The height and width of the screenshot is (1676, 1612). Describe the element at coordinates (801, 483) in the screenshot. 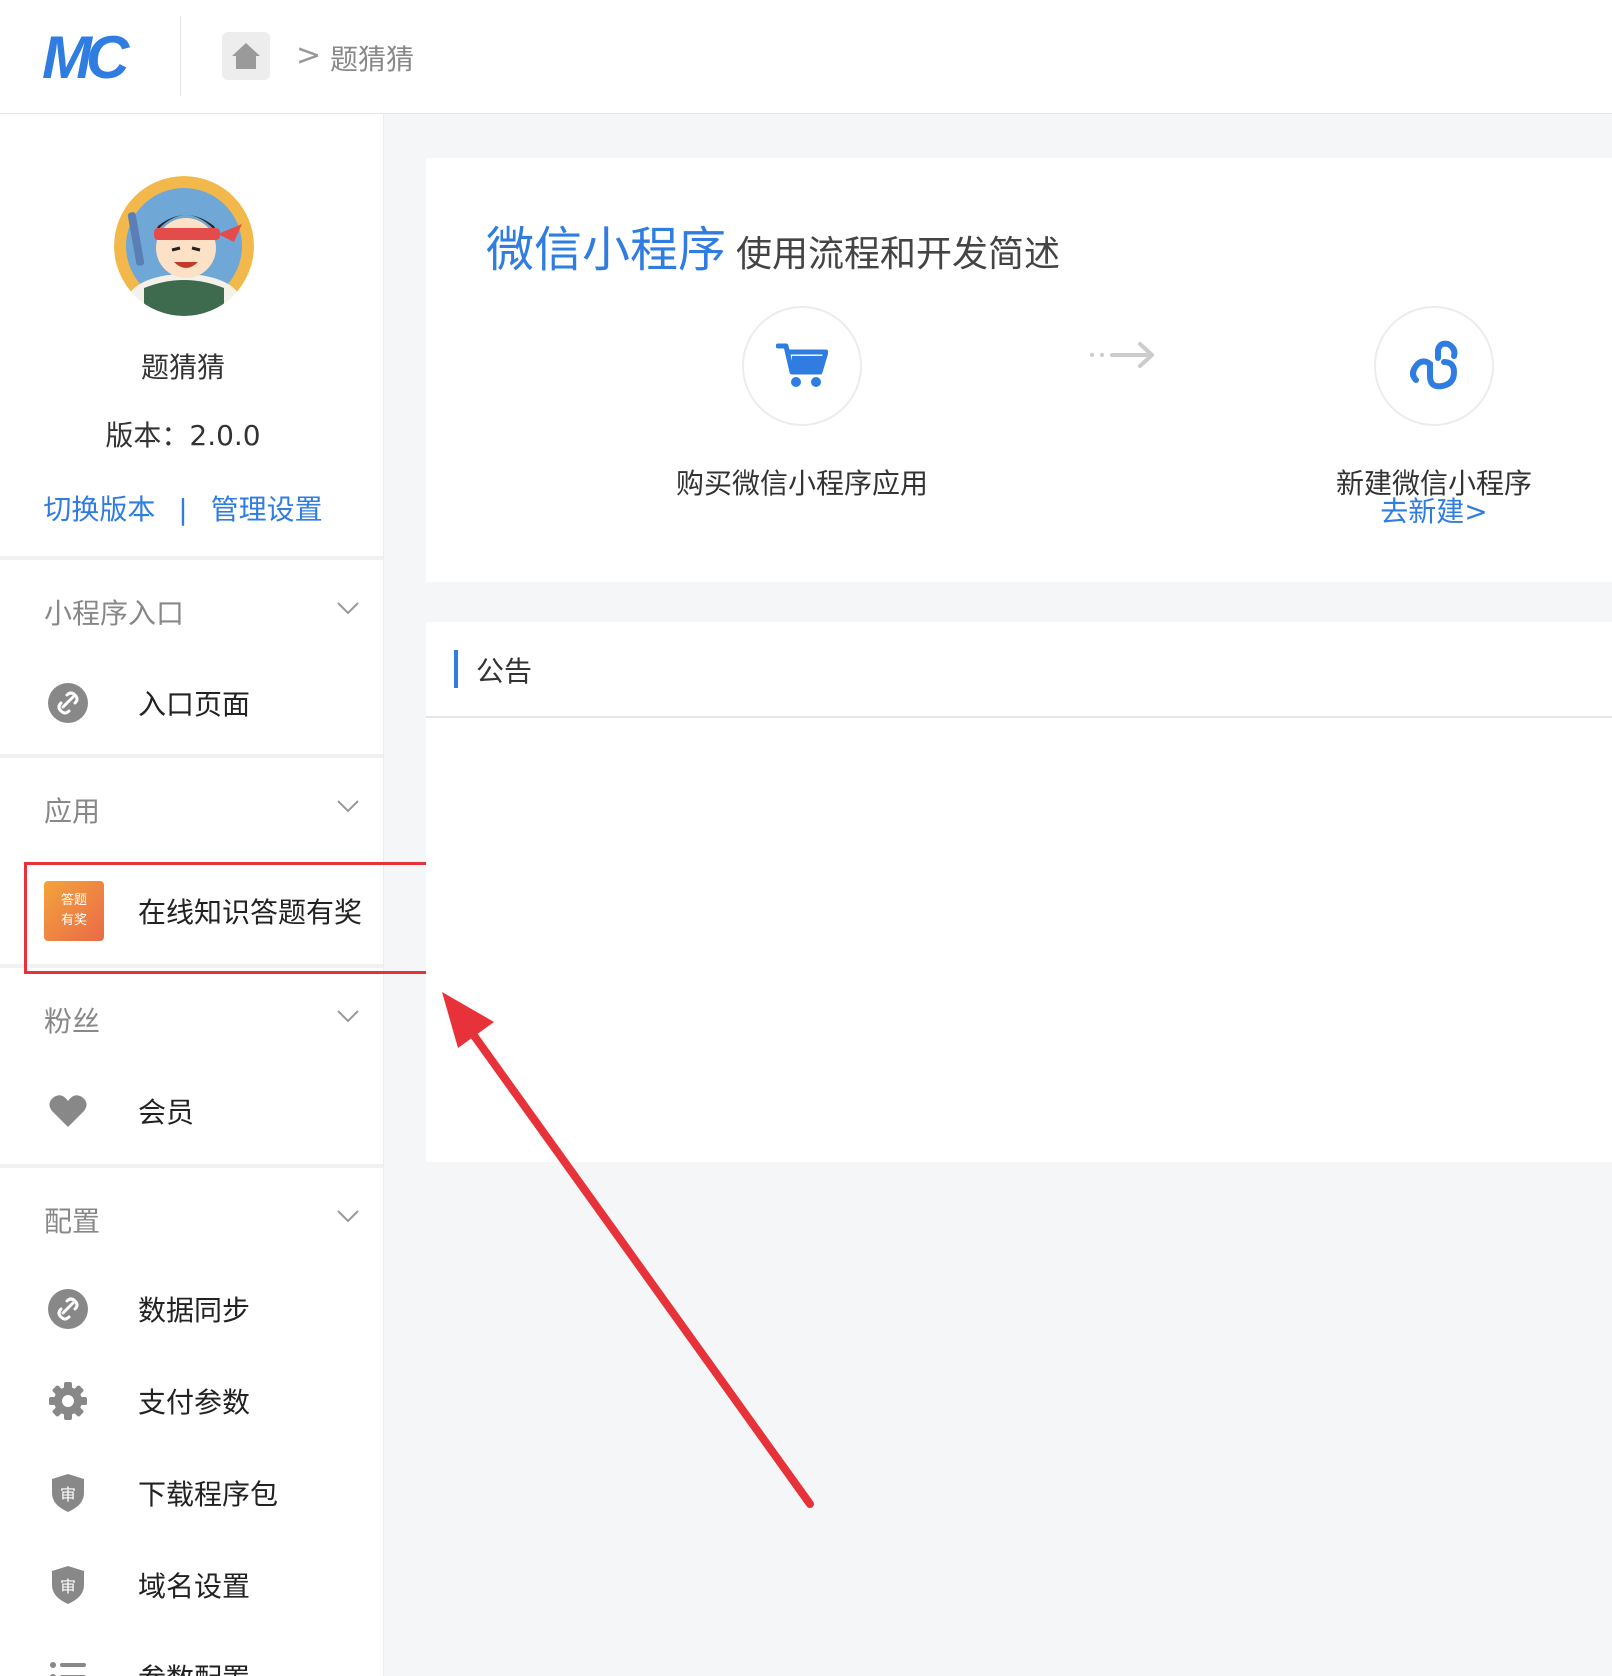

I see `buy-app-step-label: 购买微信小程序应用` at that location.